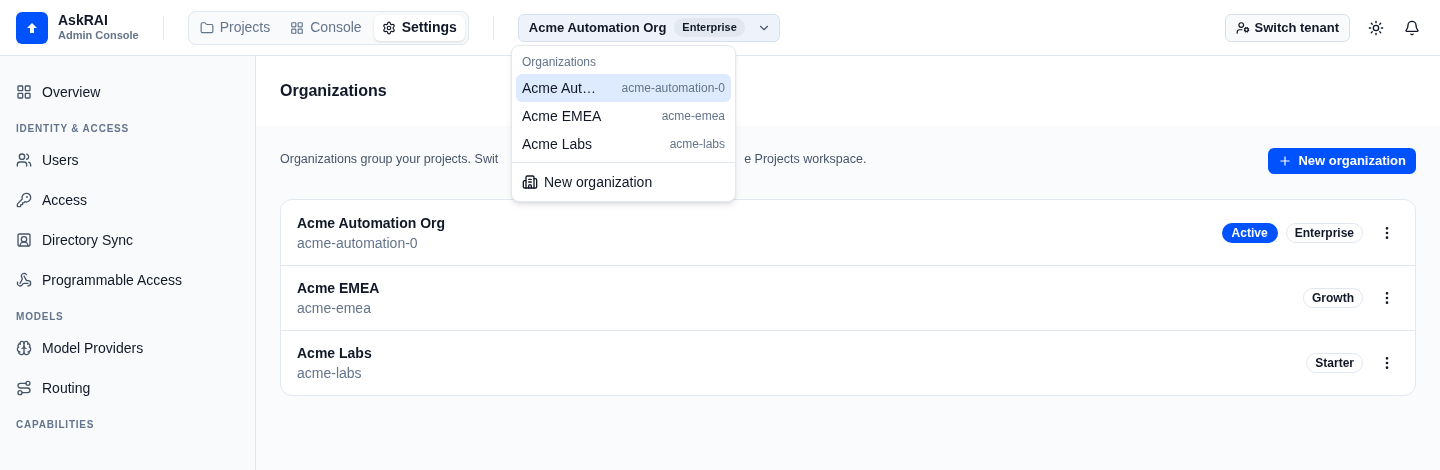 The image size is (1440, 470). What do you see at coordinates (559, 62) in the screenshot?
I see `dropdown-heading: Organizations` at bounding box center [559, 62].